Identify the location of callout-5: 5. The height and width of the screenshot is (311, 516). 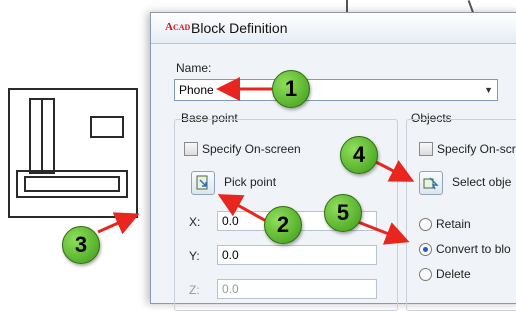
(343, 213).